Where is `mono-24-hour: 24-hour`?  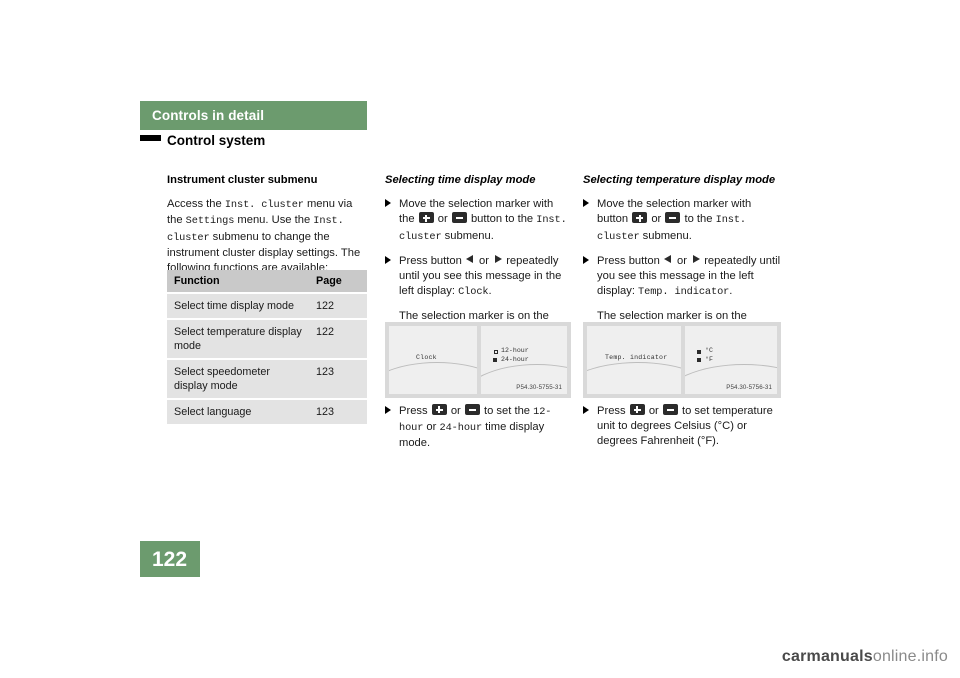
mono-24-hour: 24-hour is located at coordinates (461, 428).